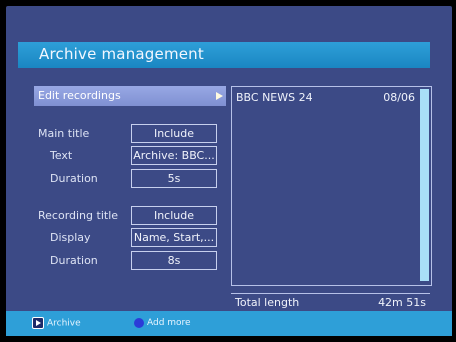 This screenshot has height=342, width=456. What do you see at coordinates (64, 323) in the screenshot?
I see `archive-label: Archive` at bounding box center [64, 323].